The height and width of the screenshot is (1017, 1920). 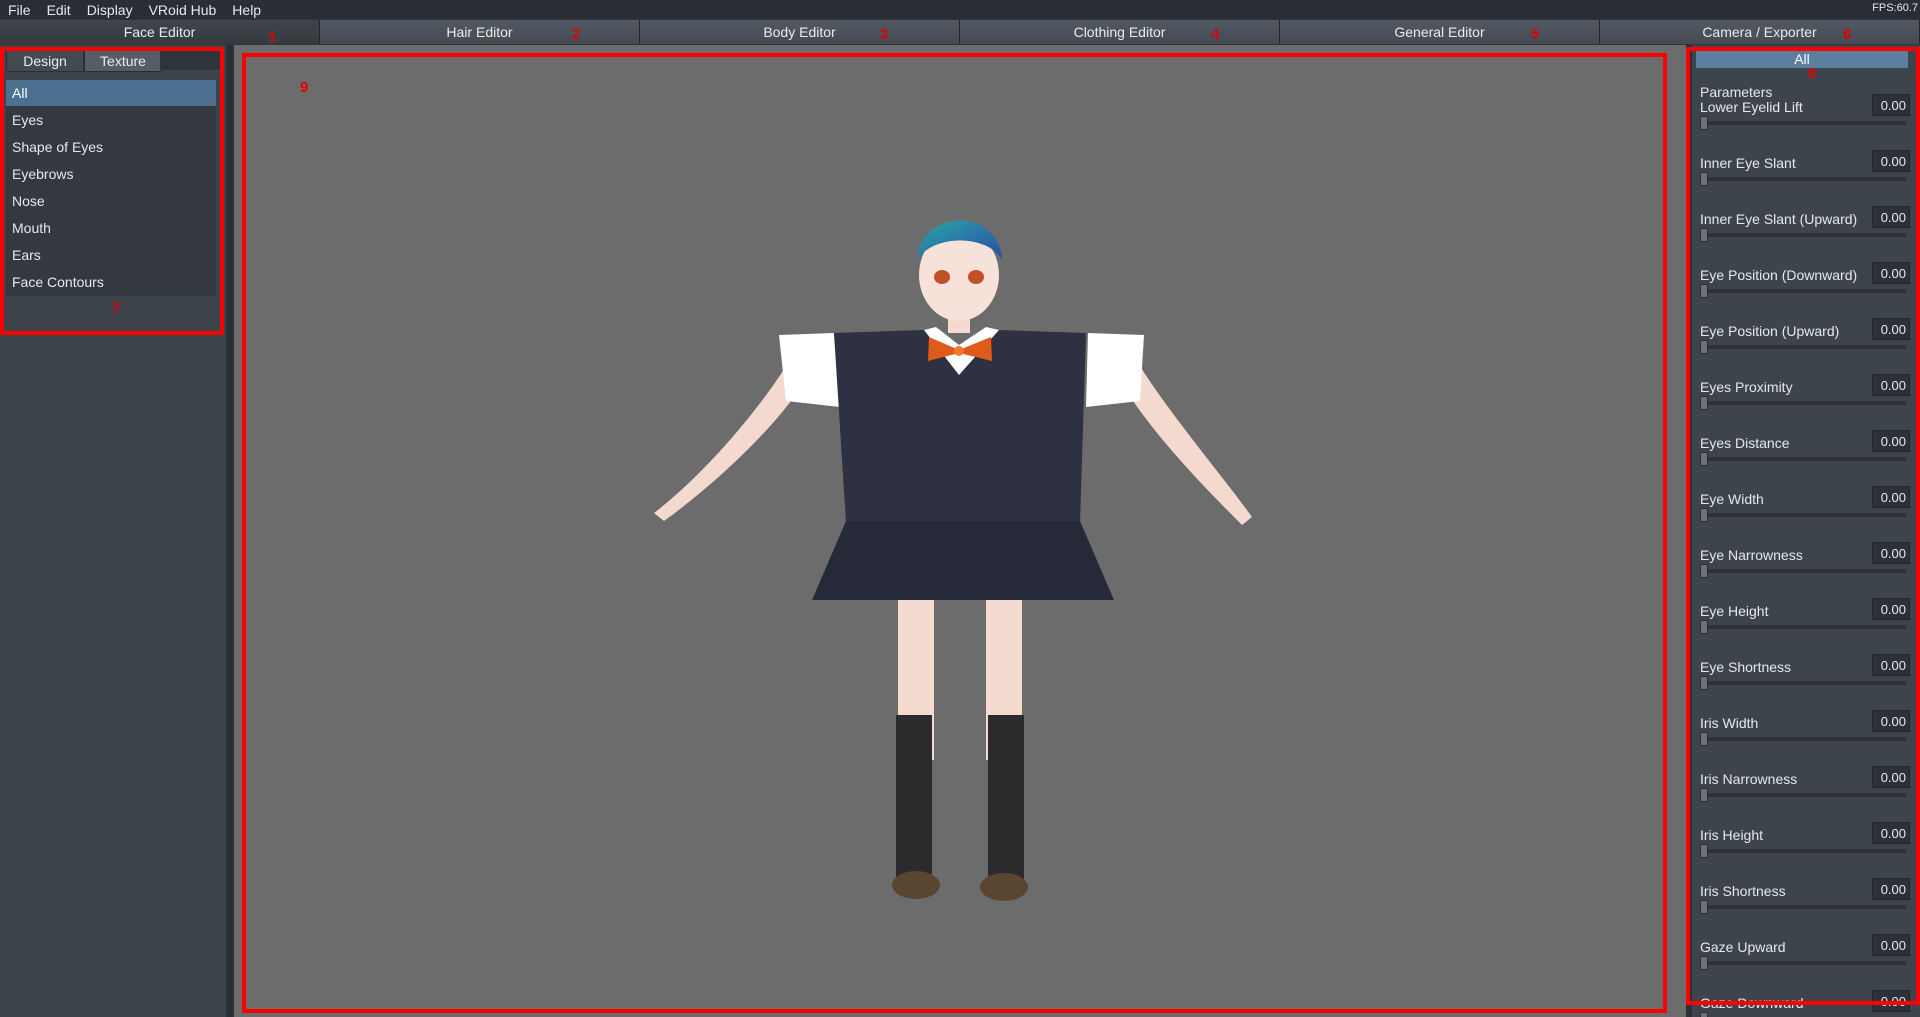 What do you see at coordinates (1535, 34) in the screenshot?
I see `annotation-number-5: 5` at bounding box center [1535, 34].